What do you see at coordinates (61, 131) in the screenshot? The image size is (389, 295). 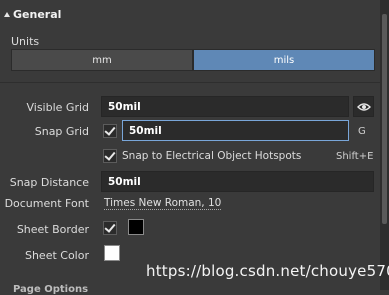 I see `snap-grid-label: Snap Grid` at bounding box center [61, 131].